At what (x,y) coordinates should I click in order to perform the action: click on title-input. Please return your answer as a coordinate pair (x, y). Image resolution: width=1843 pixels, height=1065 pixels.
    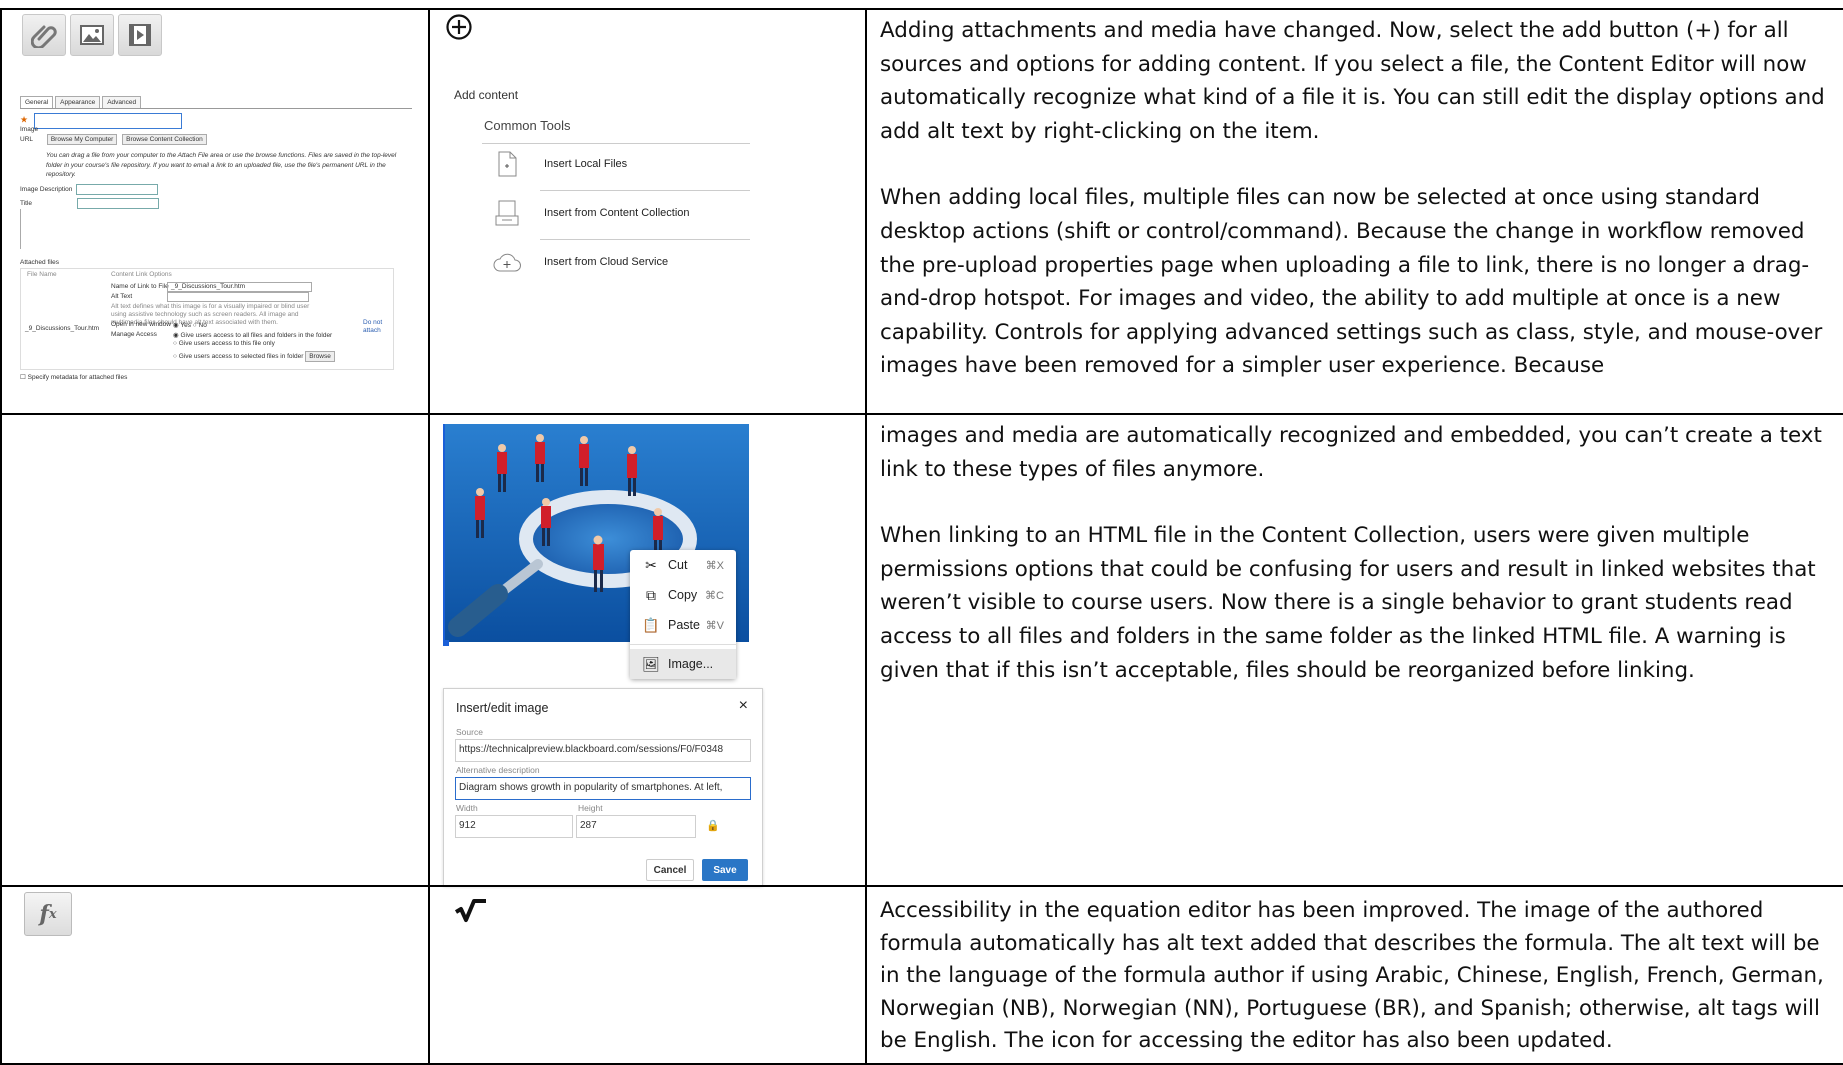
    Looking at the image, I should click on (117, 203).